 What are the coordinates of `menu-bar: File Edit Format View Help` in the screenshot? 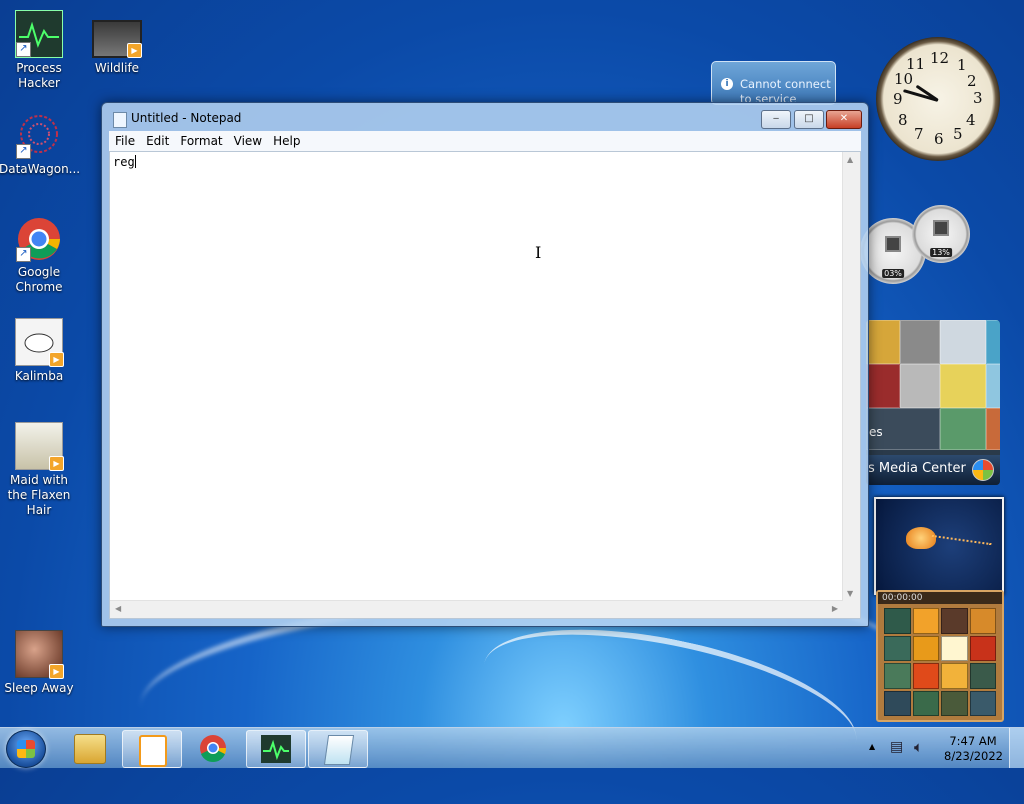 It's located at (485, 141).